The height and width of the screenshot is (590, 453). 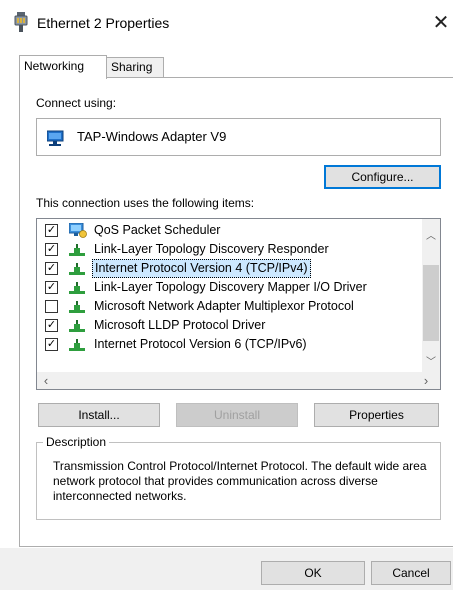 I want to click on description-legend: Description, so click(x=76, y=442).